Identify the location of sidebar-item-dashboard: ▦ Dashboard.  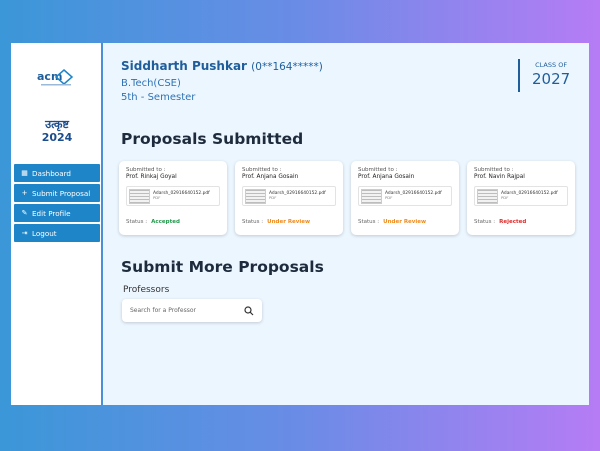
(57, 173).